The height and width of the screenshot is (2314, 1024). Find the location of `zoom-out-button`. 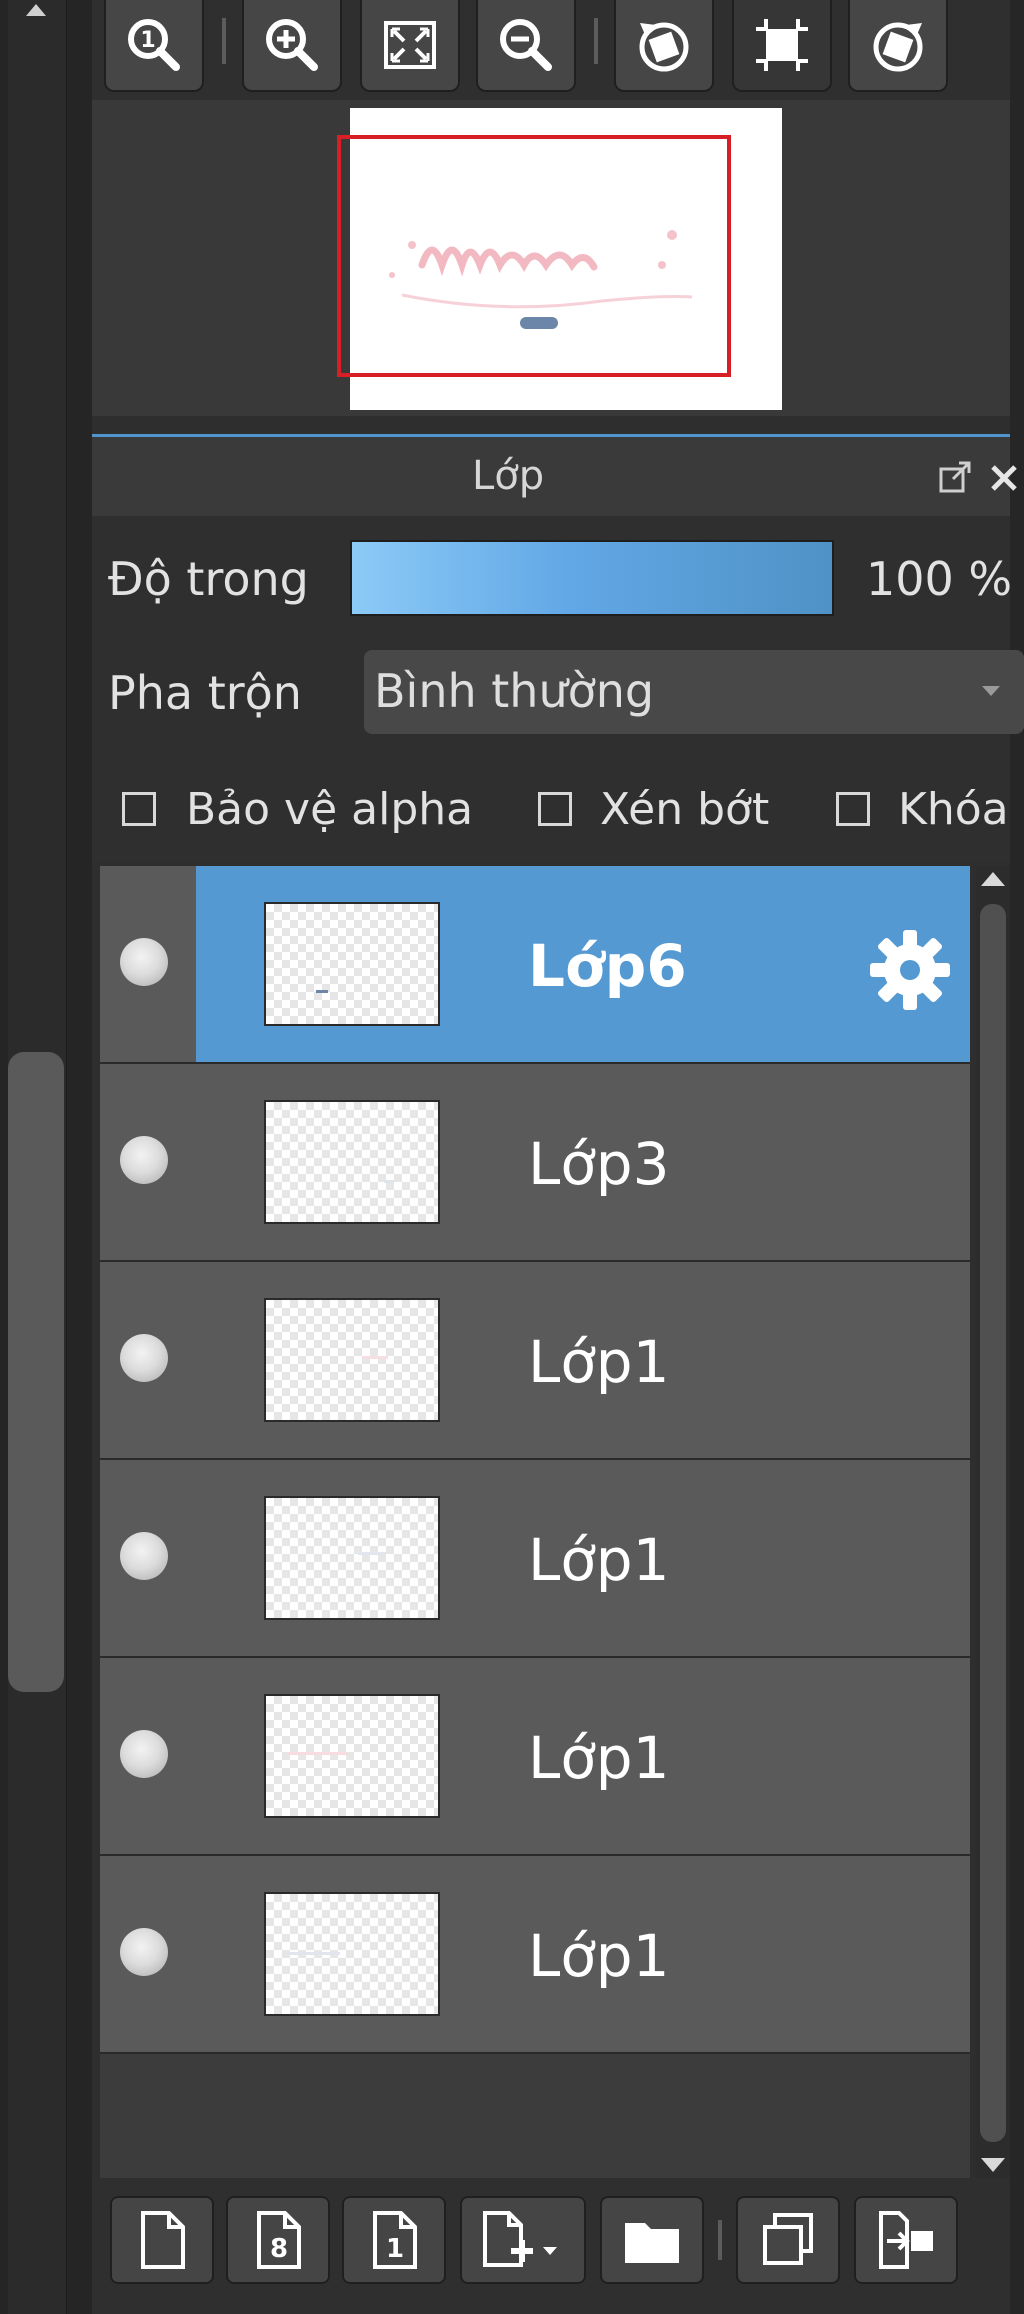

zoom-out-button is located at coordinates (526, 46).